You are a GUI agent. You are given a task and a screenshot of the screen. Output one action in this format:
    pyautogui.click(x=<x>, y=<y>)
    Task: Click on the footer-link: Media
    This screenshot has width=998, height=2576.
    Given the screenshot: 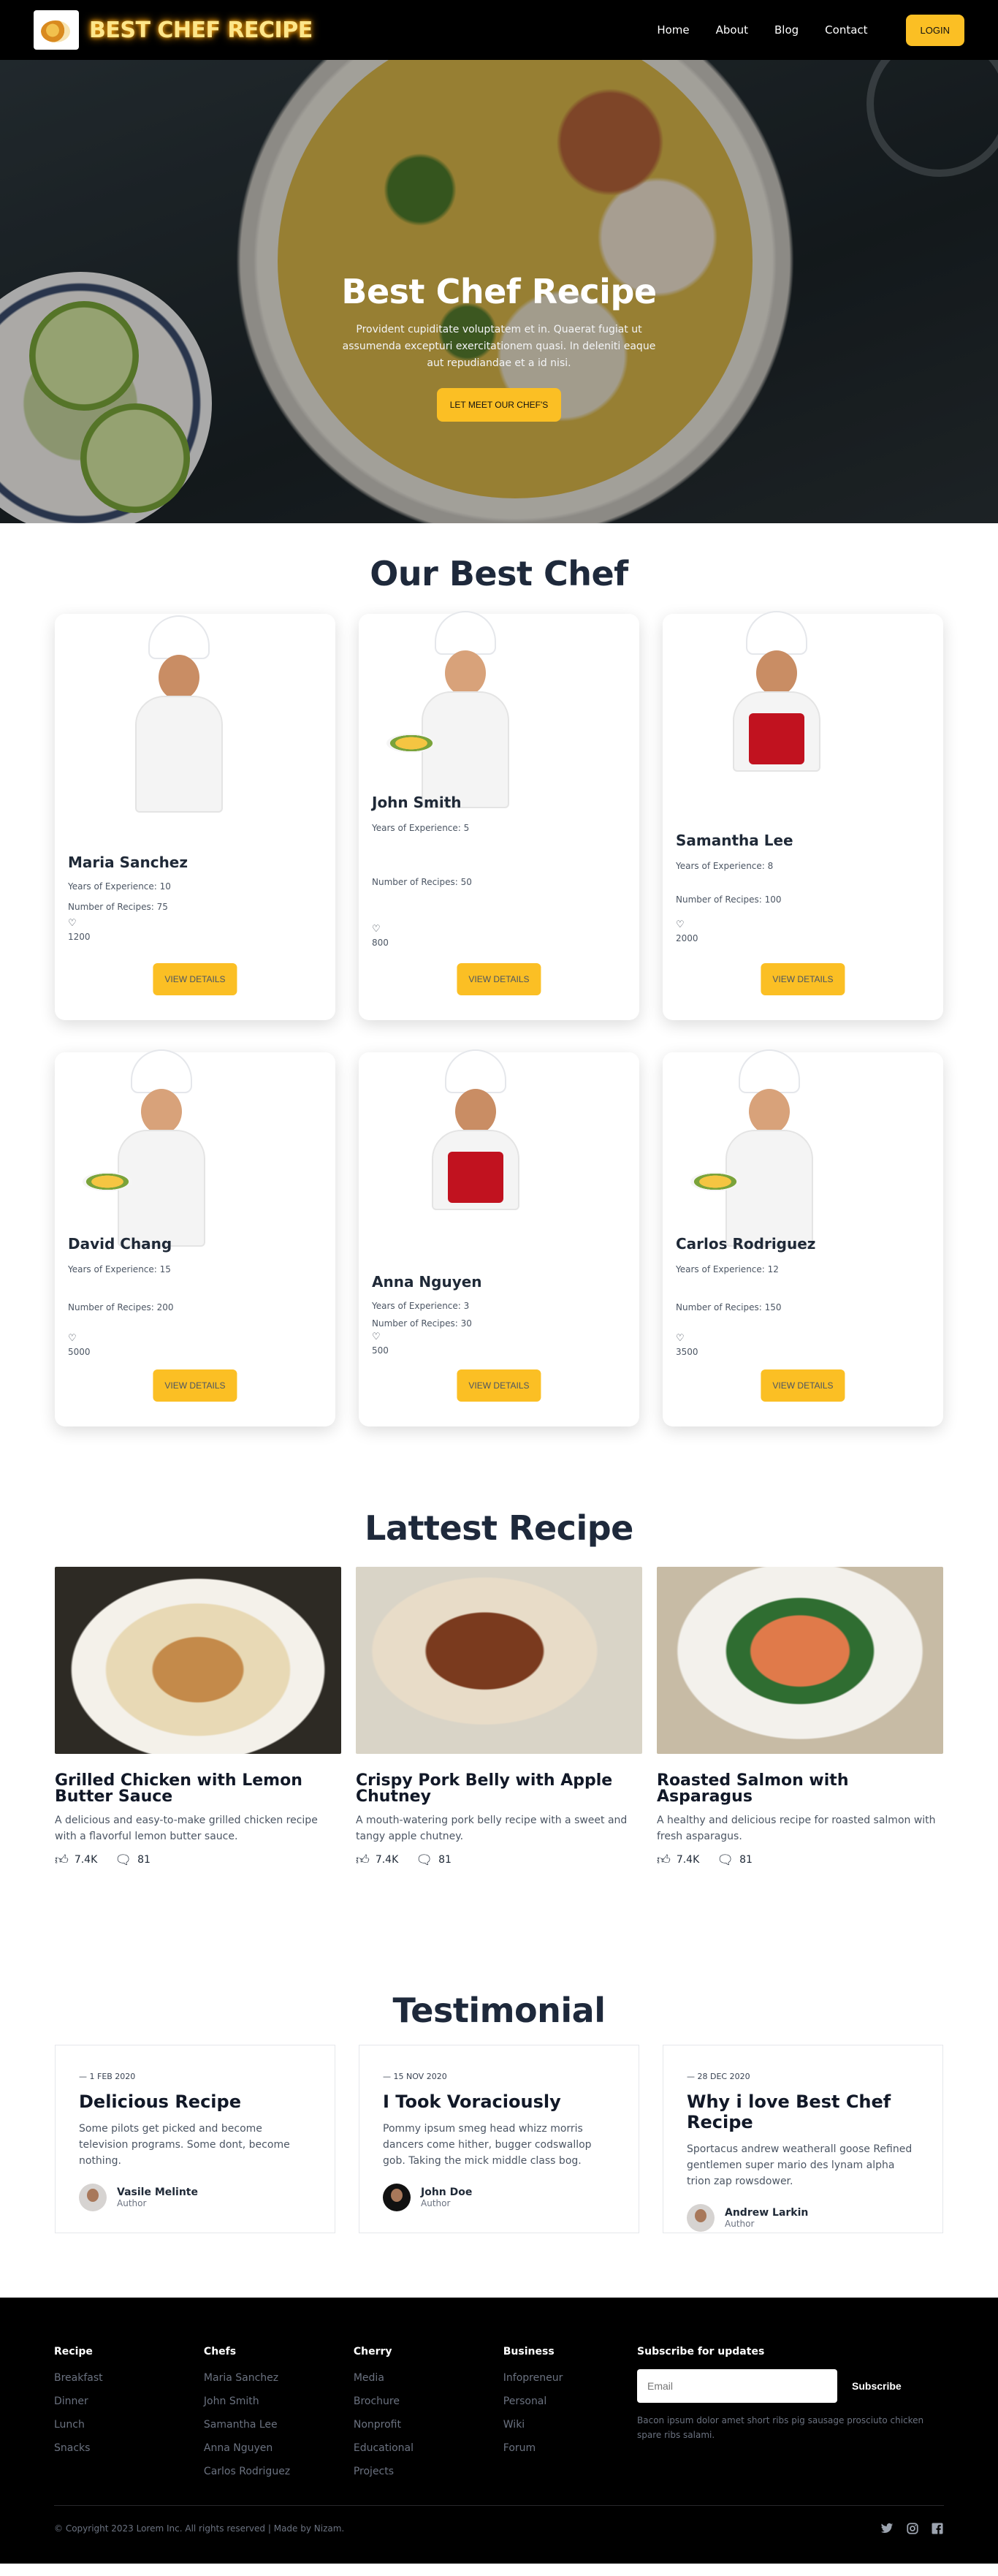 What is the action you would take?
    pyautogui.click(x=428, y=2378)
    